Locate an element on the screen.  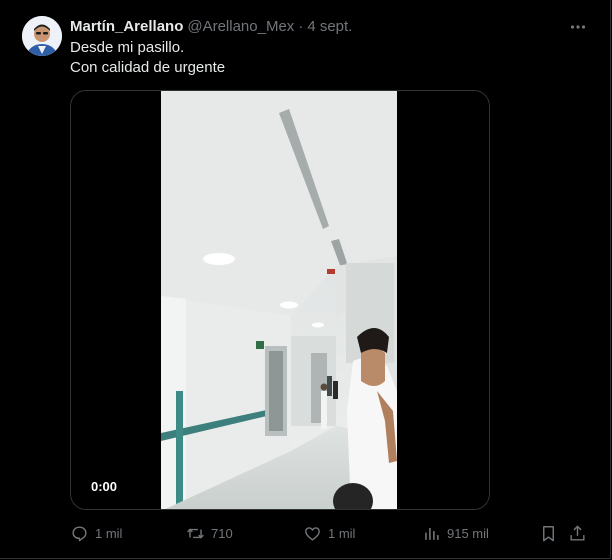
share-icon is located at coordinates (577, 532).